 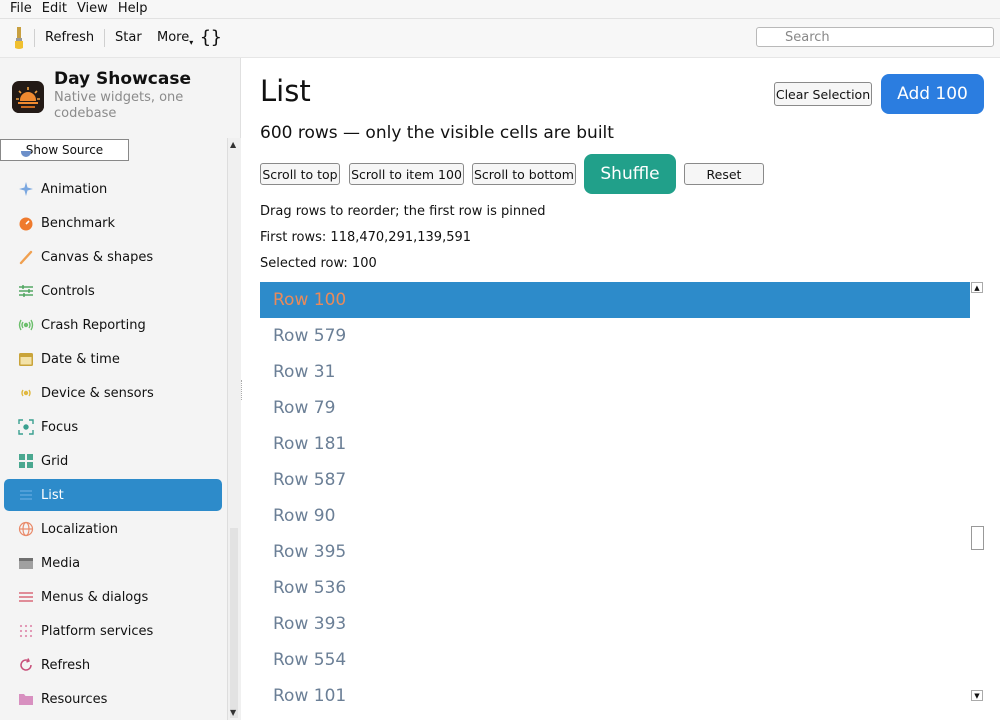 What do you see at coordinates (191, 42) in the screenshot?
I see `chevron-down-icon: ▾` at bounding box center [191, 42].